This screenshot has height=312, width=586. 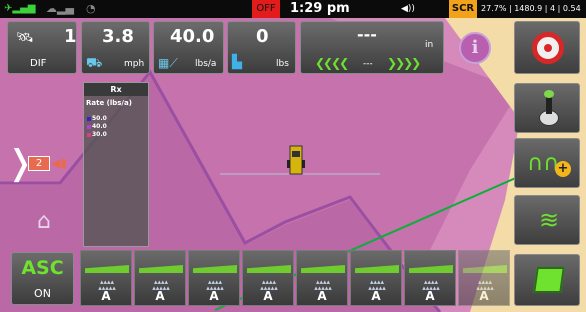 What do you see at coordinates (42, 293) in the screenshot?
I see `asc-state: ON` at bounding box center [42, 293].